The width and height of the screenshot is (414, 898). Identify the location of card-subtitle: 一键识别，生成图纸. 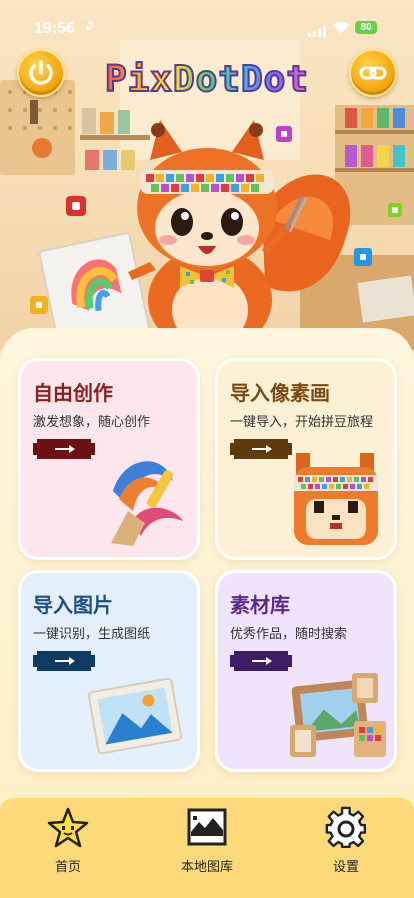
(92, 634).